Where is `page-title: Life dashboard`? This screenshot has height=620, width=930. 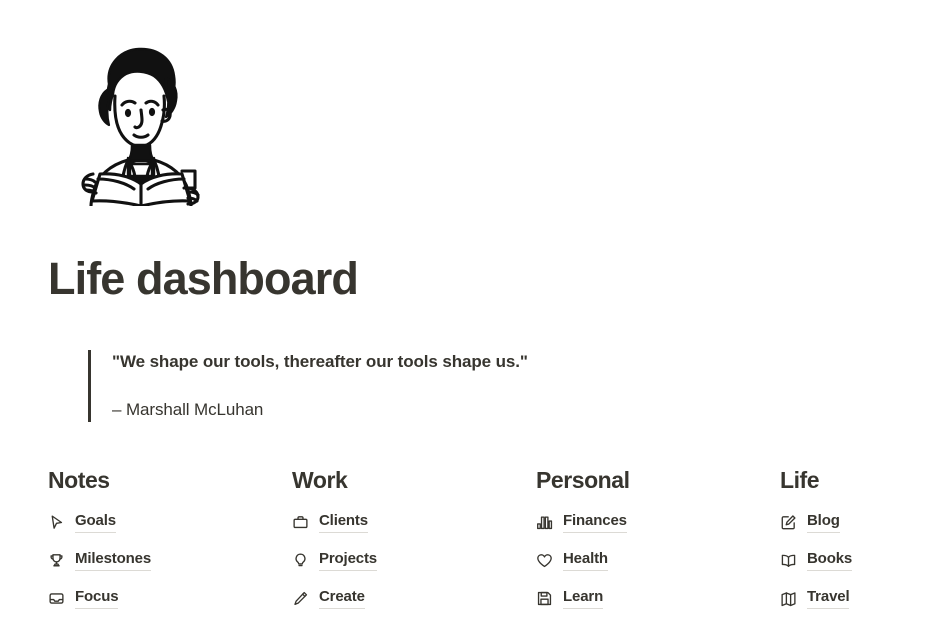
page-title: Life dashboard is located at coordinates (203, 278).